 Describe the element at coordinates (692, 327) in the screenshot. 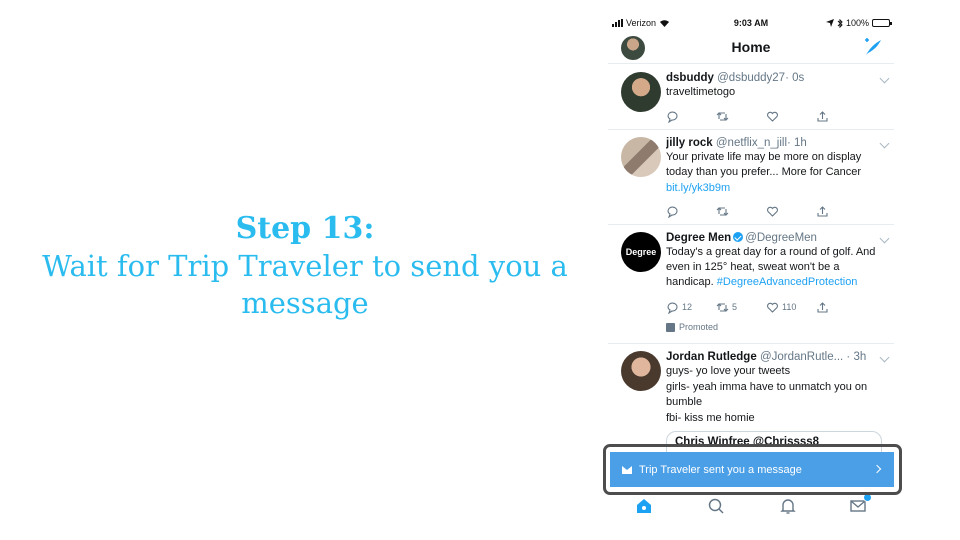

I see `promoted-label: Promoted` at that location.